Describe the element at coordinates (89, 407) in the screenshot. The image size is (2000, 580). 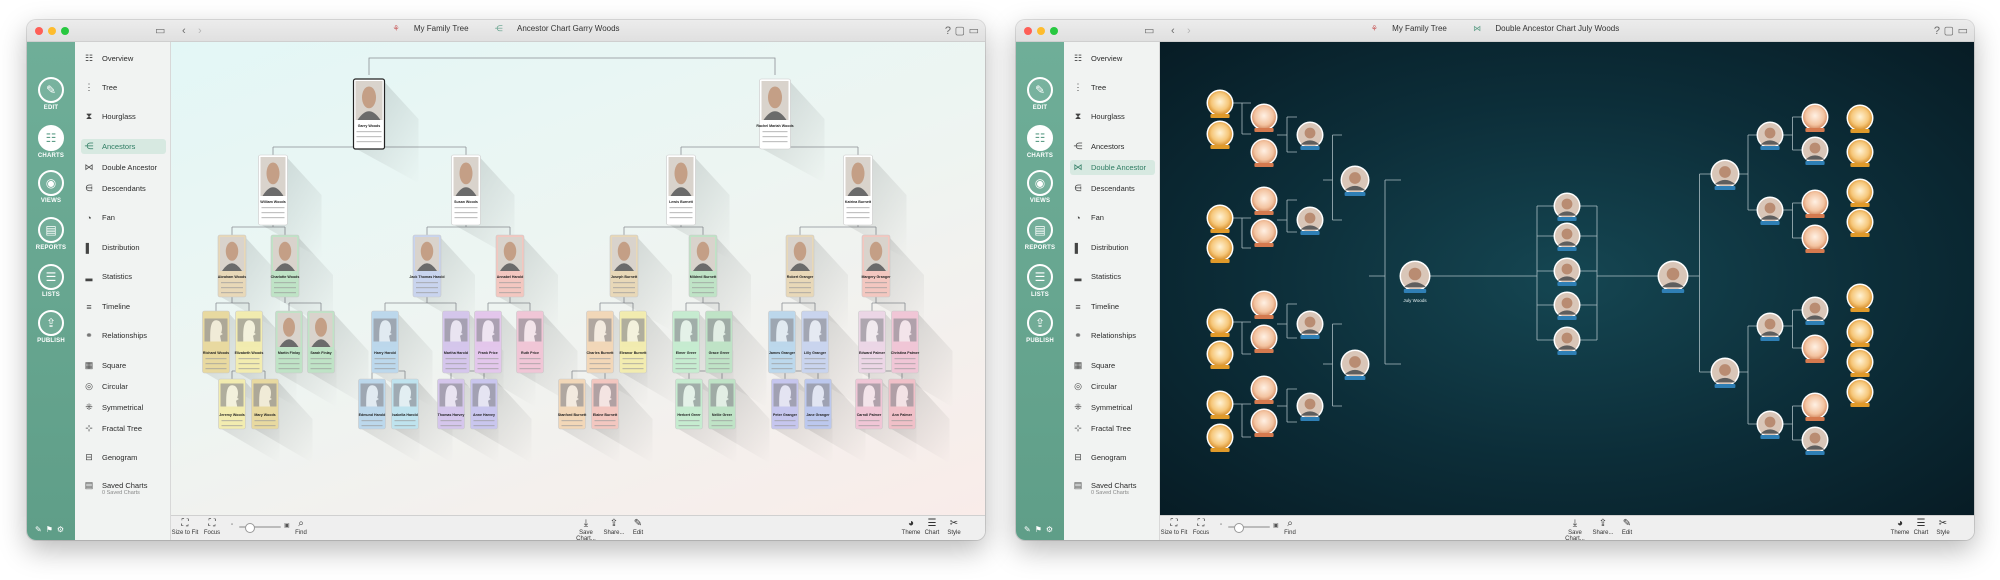
I see `symmetrical-icon: ⁜` at that location.